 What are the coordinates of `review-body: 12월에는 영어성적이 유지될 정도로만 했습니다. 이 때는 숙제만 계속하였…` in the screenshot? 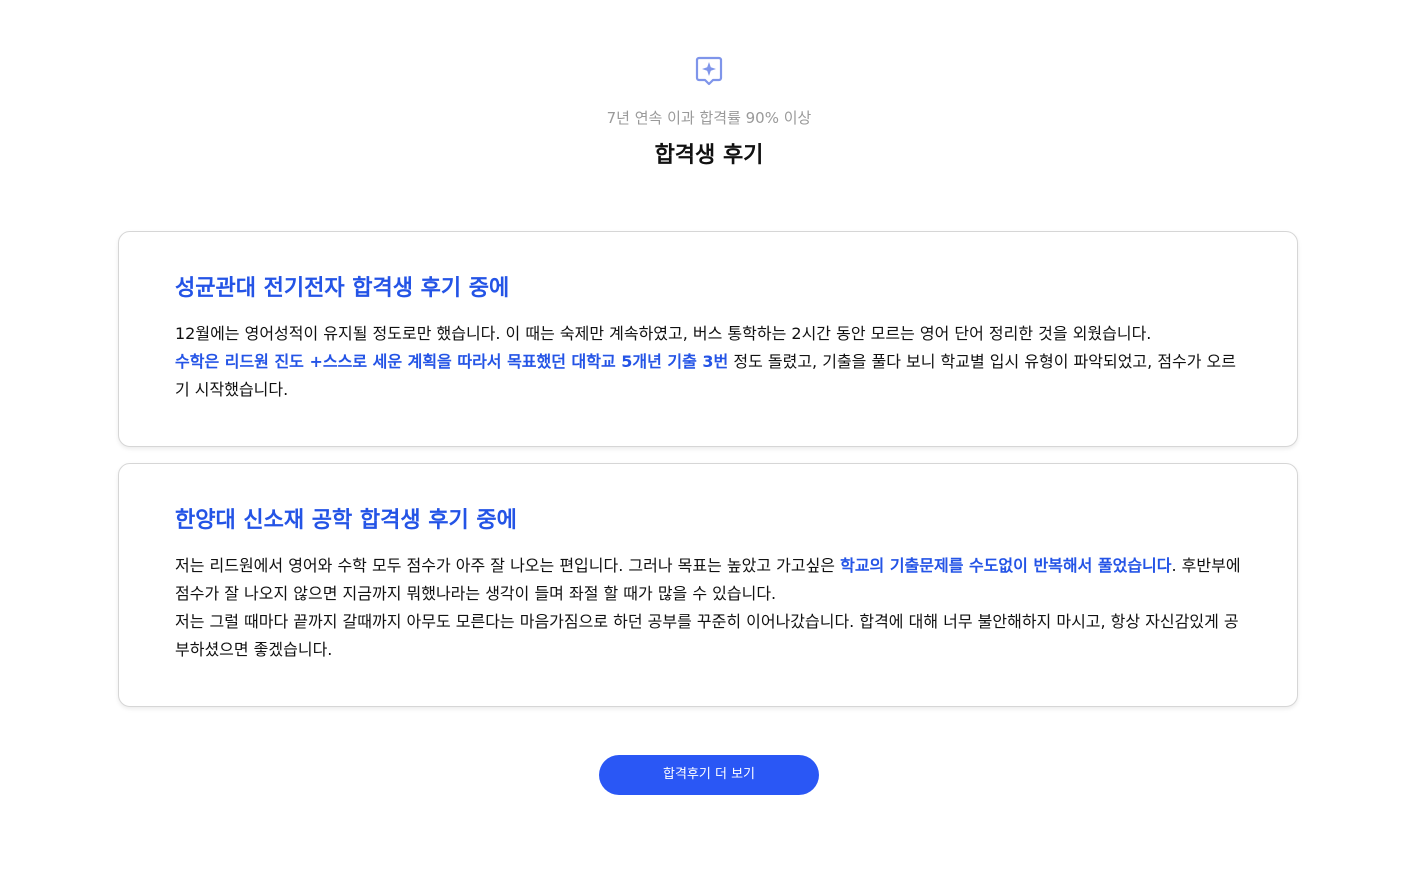 It's located at (708, 362).